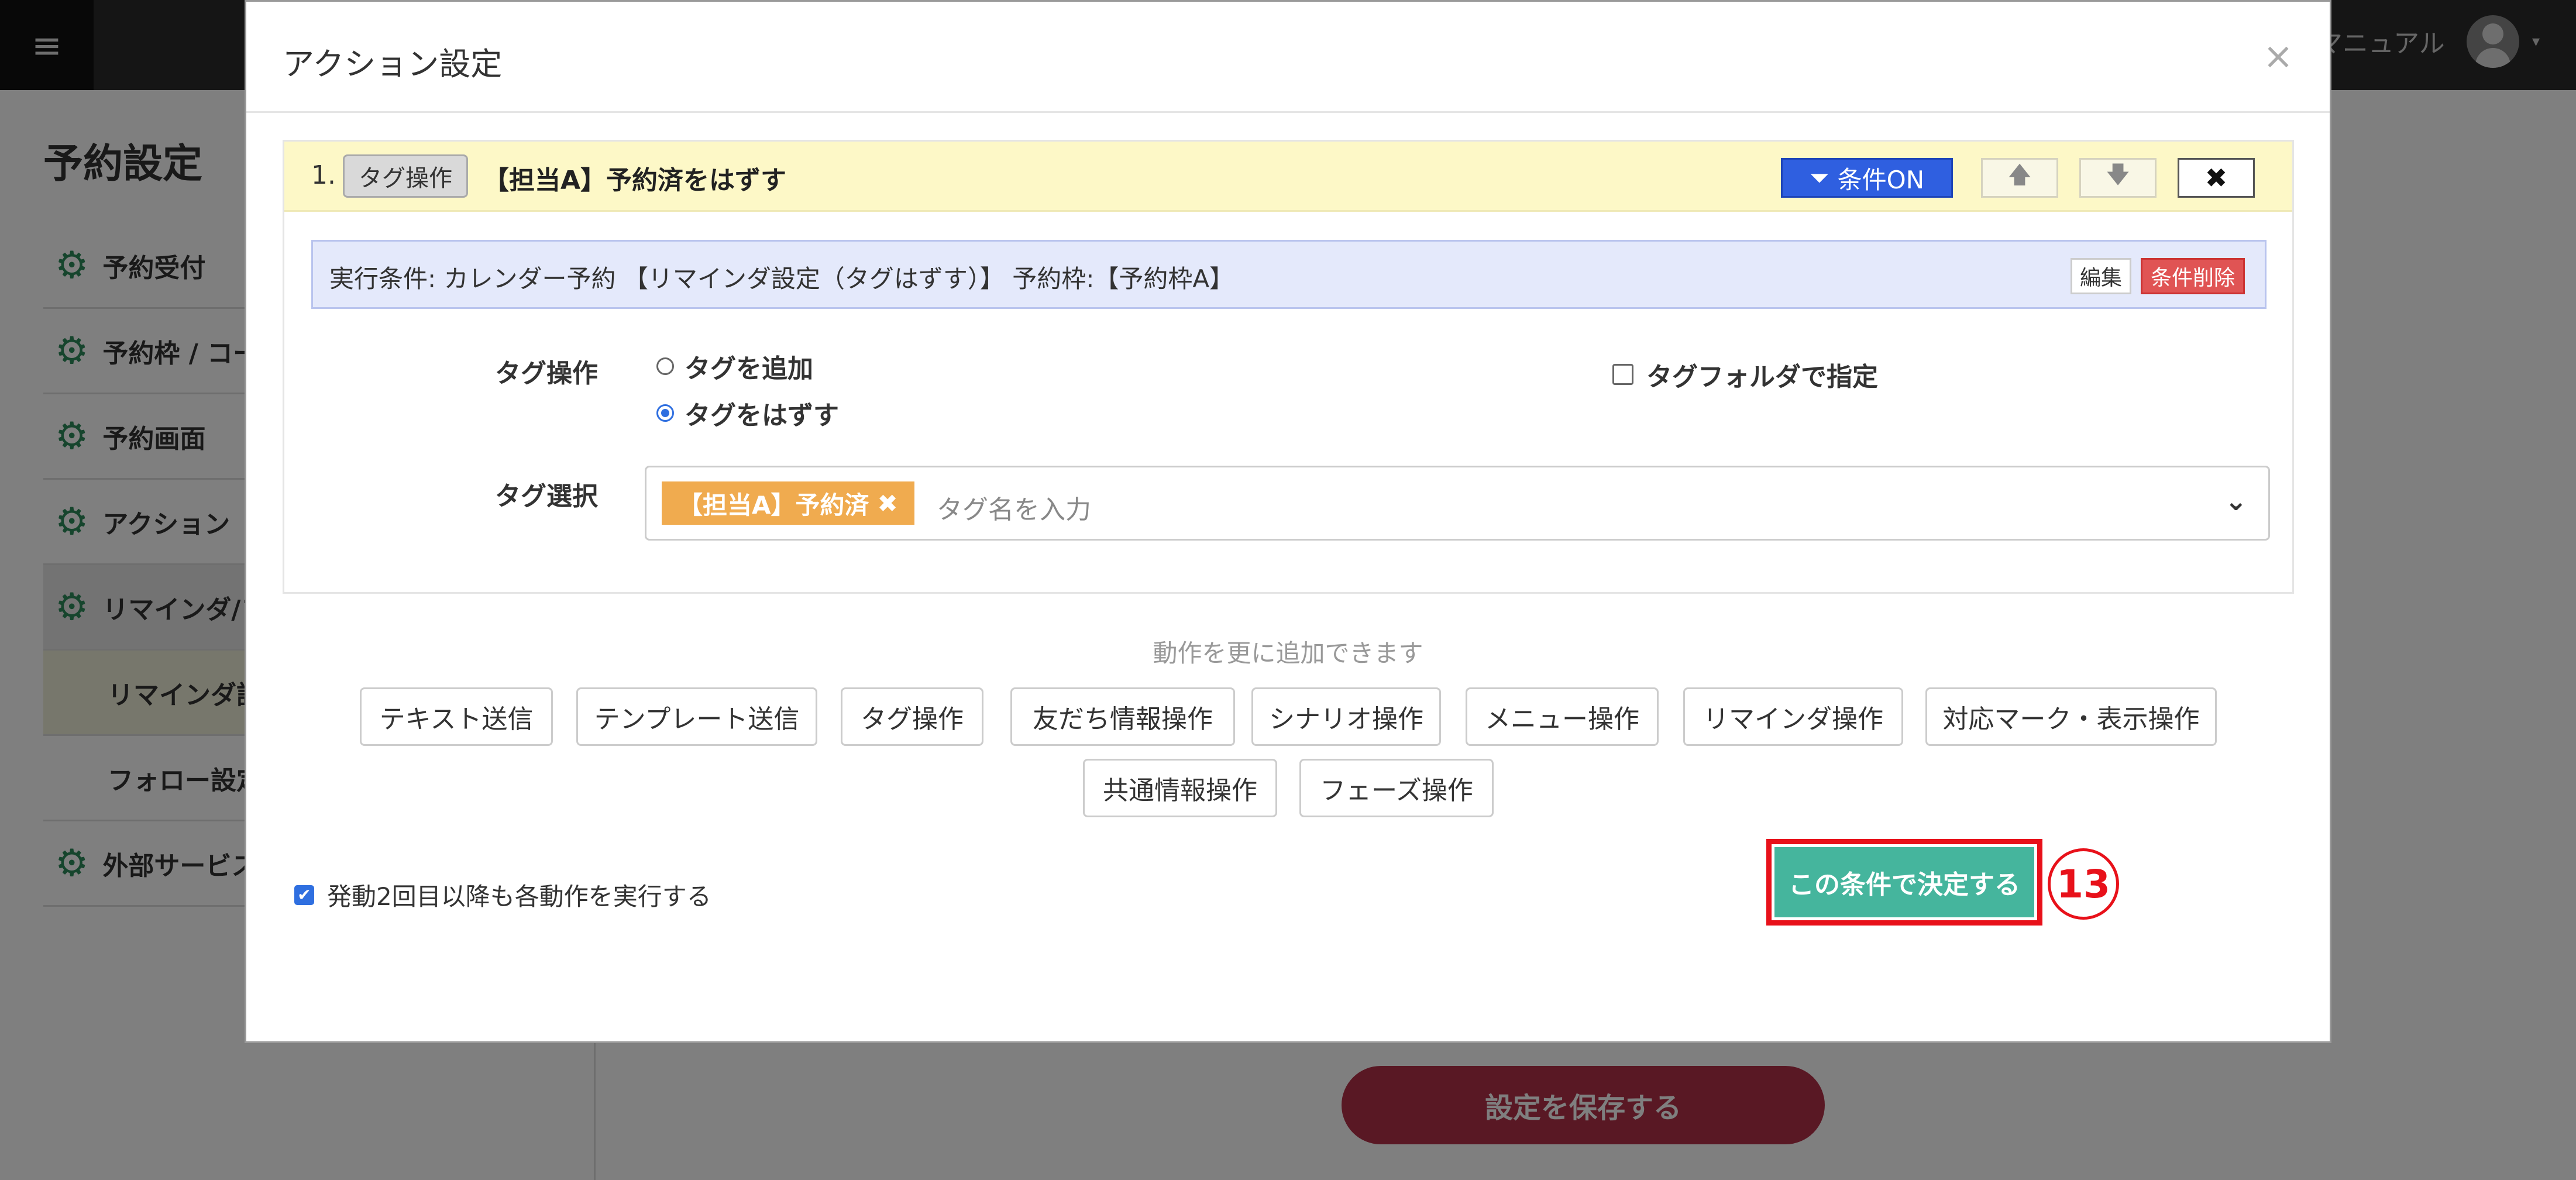 The image size is (2576, 1180). I want to click on add-tag-operation-button: タグ操作, so click(912, 717).